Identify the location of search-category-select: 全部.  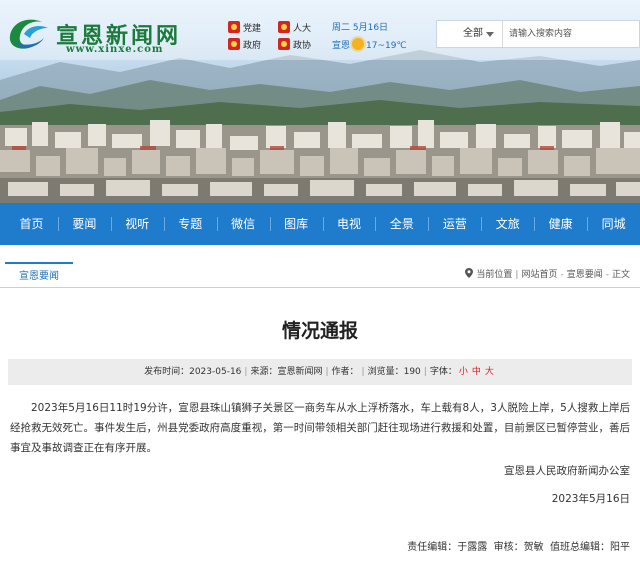
(470, 34).